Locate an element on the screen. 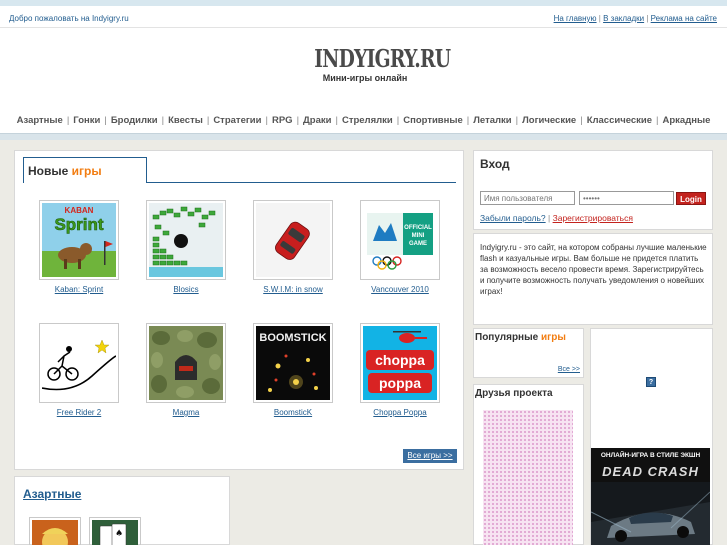 This screenshot has height=545, width=727. tab-underline is located at coordinates (301, 182).